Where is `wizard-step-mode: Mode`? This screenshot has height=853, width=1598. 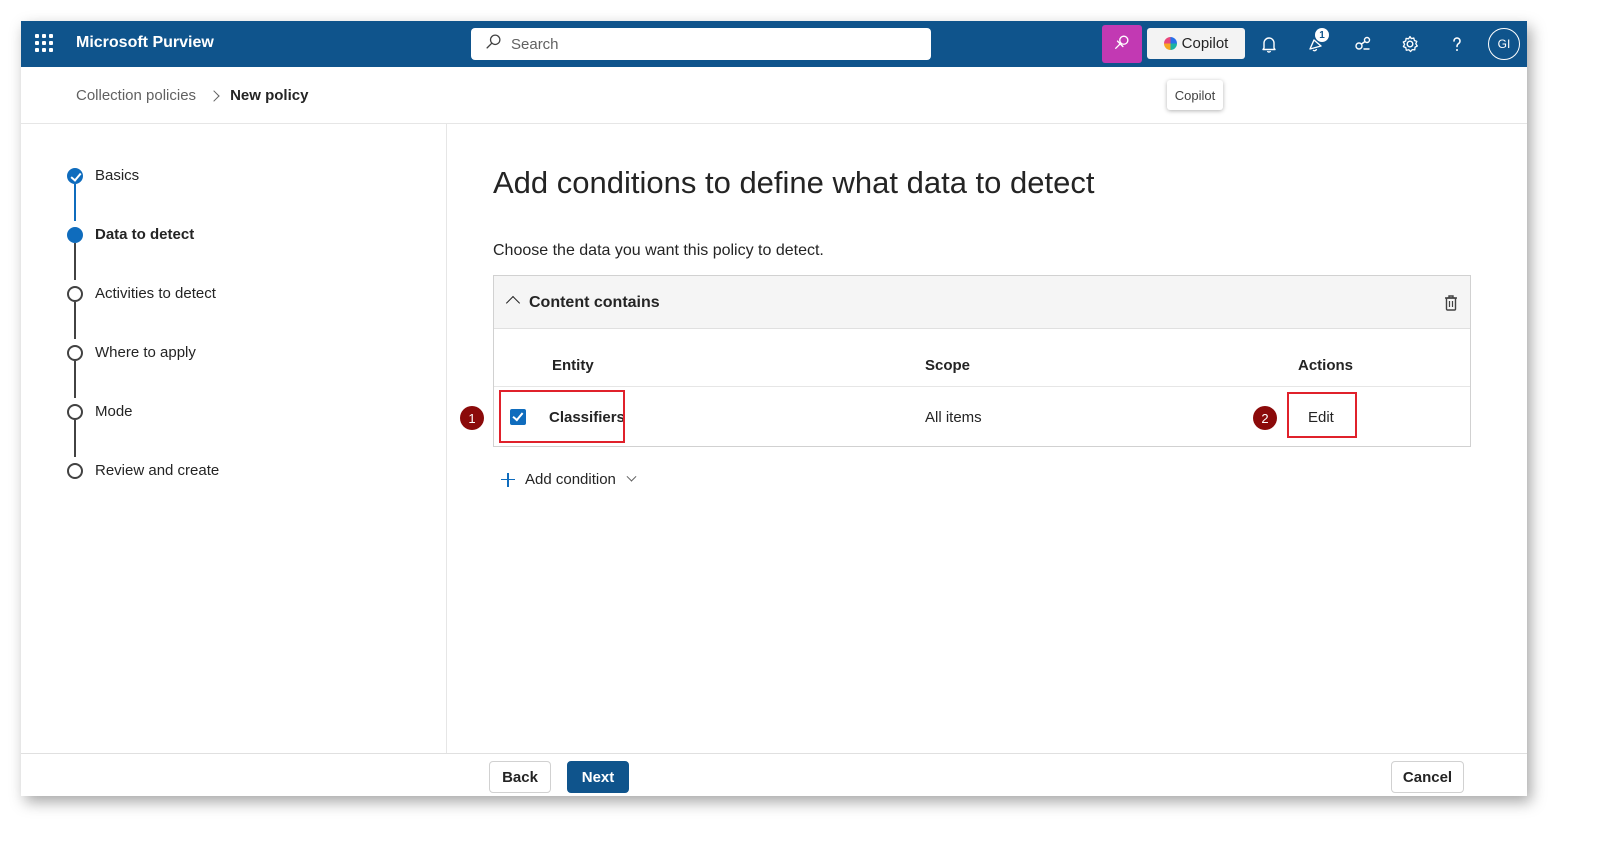 wizard-step-mode: Mode is located at coordinates (217, 412).